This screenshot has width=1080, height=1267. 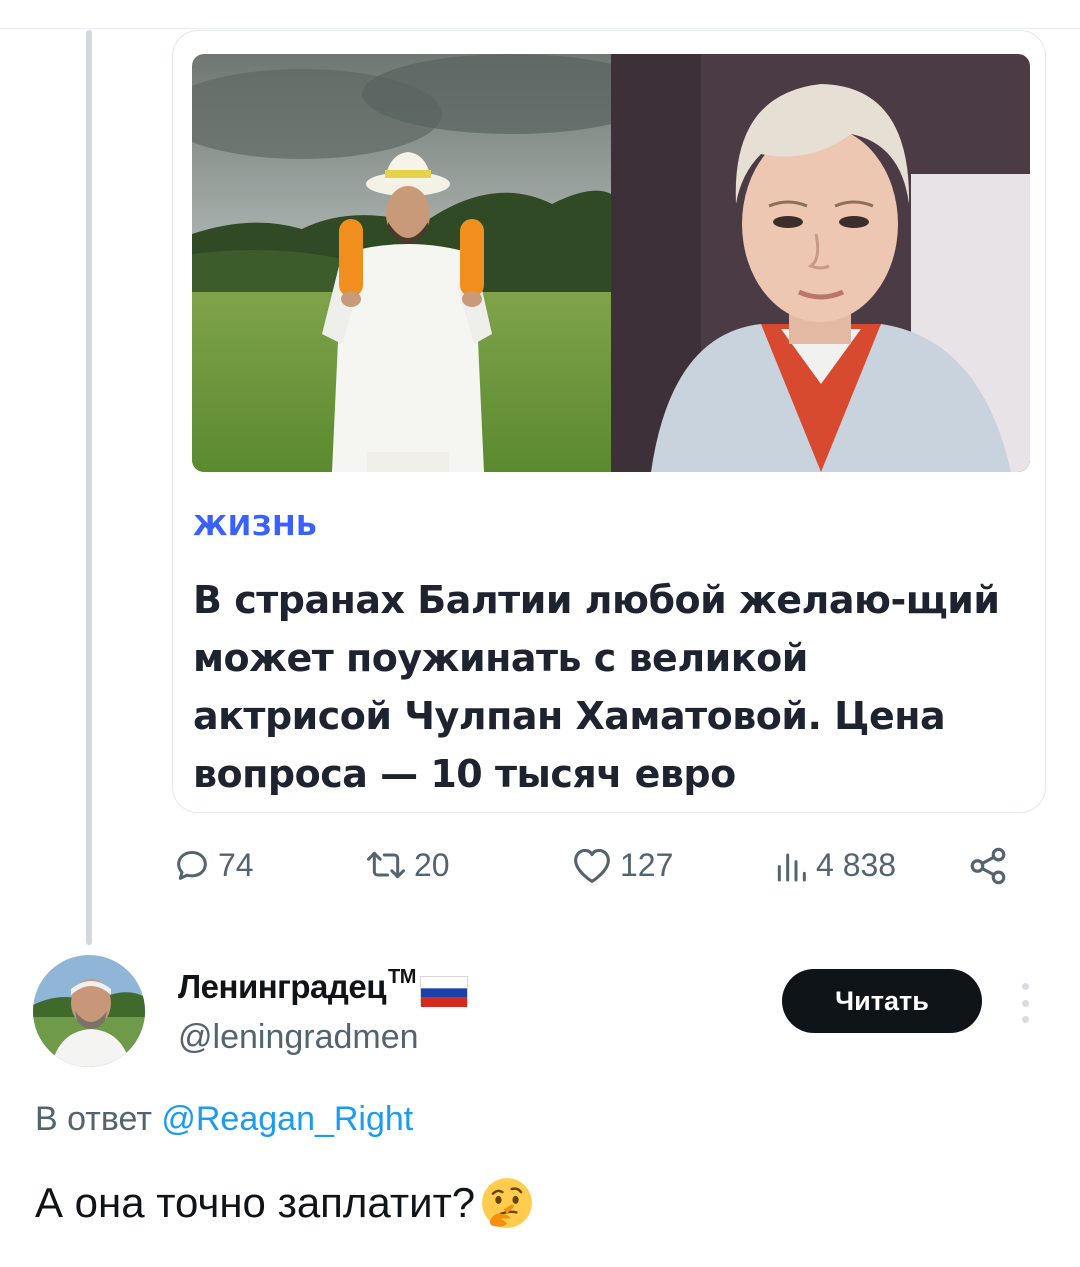 I want to click on tweet-text: А она точно заплатит?, so click(x=285, y=1203).